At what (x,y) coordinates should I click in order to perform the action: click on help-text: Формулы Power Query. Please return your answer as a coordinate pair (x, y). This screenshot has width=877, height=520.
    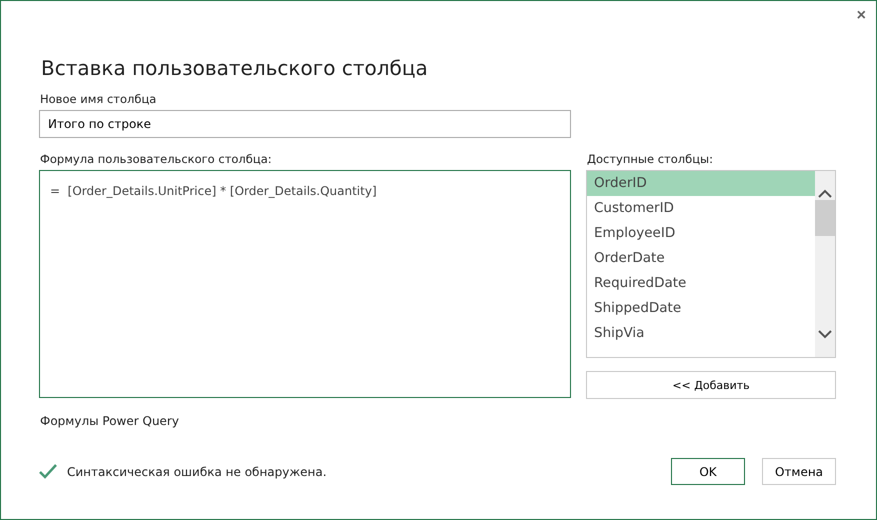
    Looking at the image, I should click on (110, 421).